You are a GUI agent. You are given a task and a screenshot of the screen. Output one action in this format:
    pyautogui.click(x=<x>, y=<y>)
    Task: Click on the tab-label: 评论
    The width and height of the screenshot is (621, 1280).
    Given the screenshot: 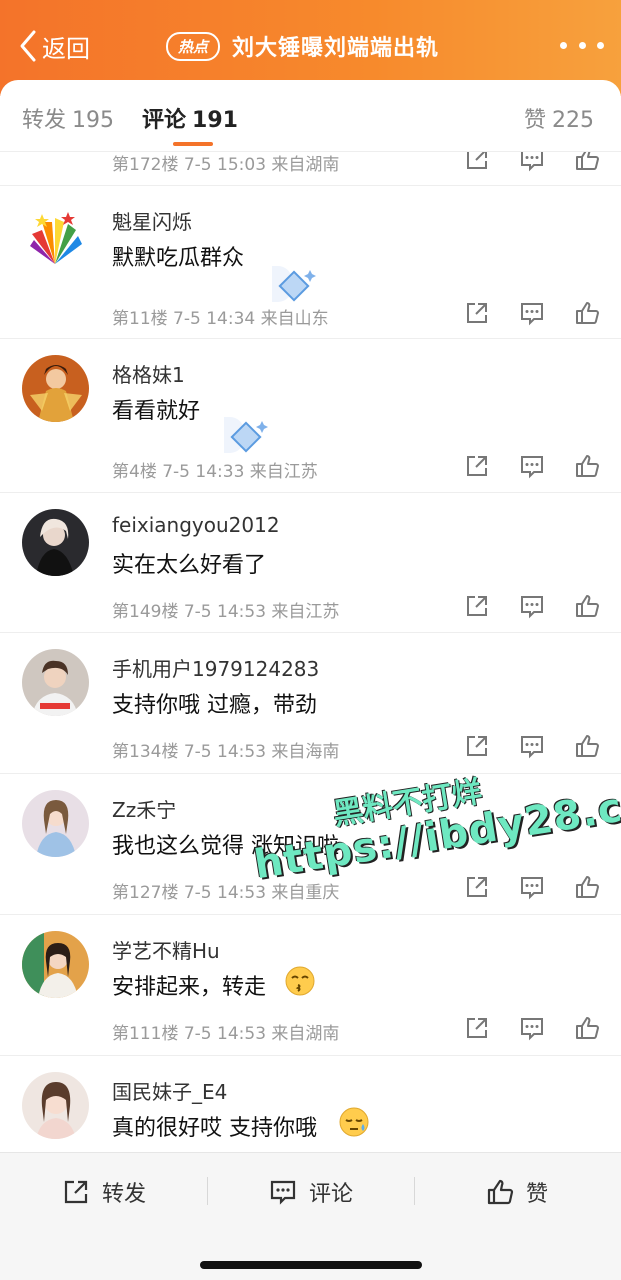 What is the action you would take?
    pyautogui.click(x=164, y=120)
    